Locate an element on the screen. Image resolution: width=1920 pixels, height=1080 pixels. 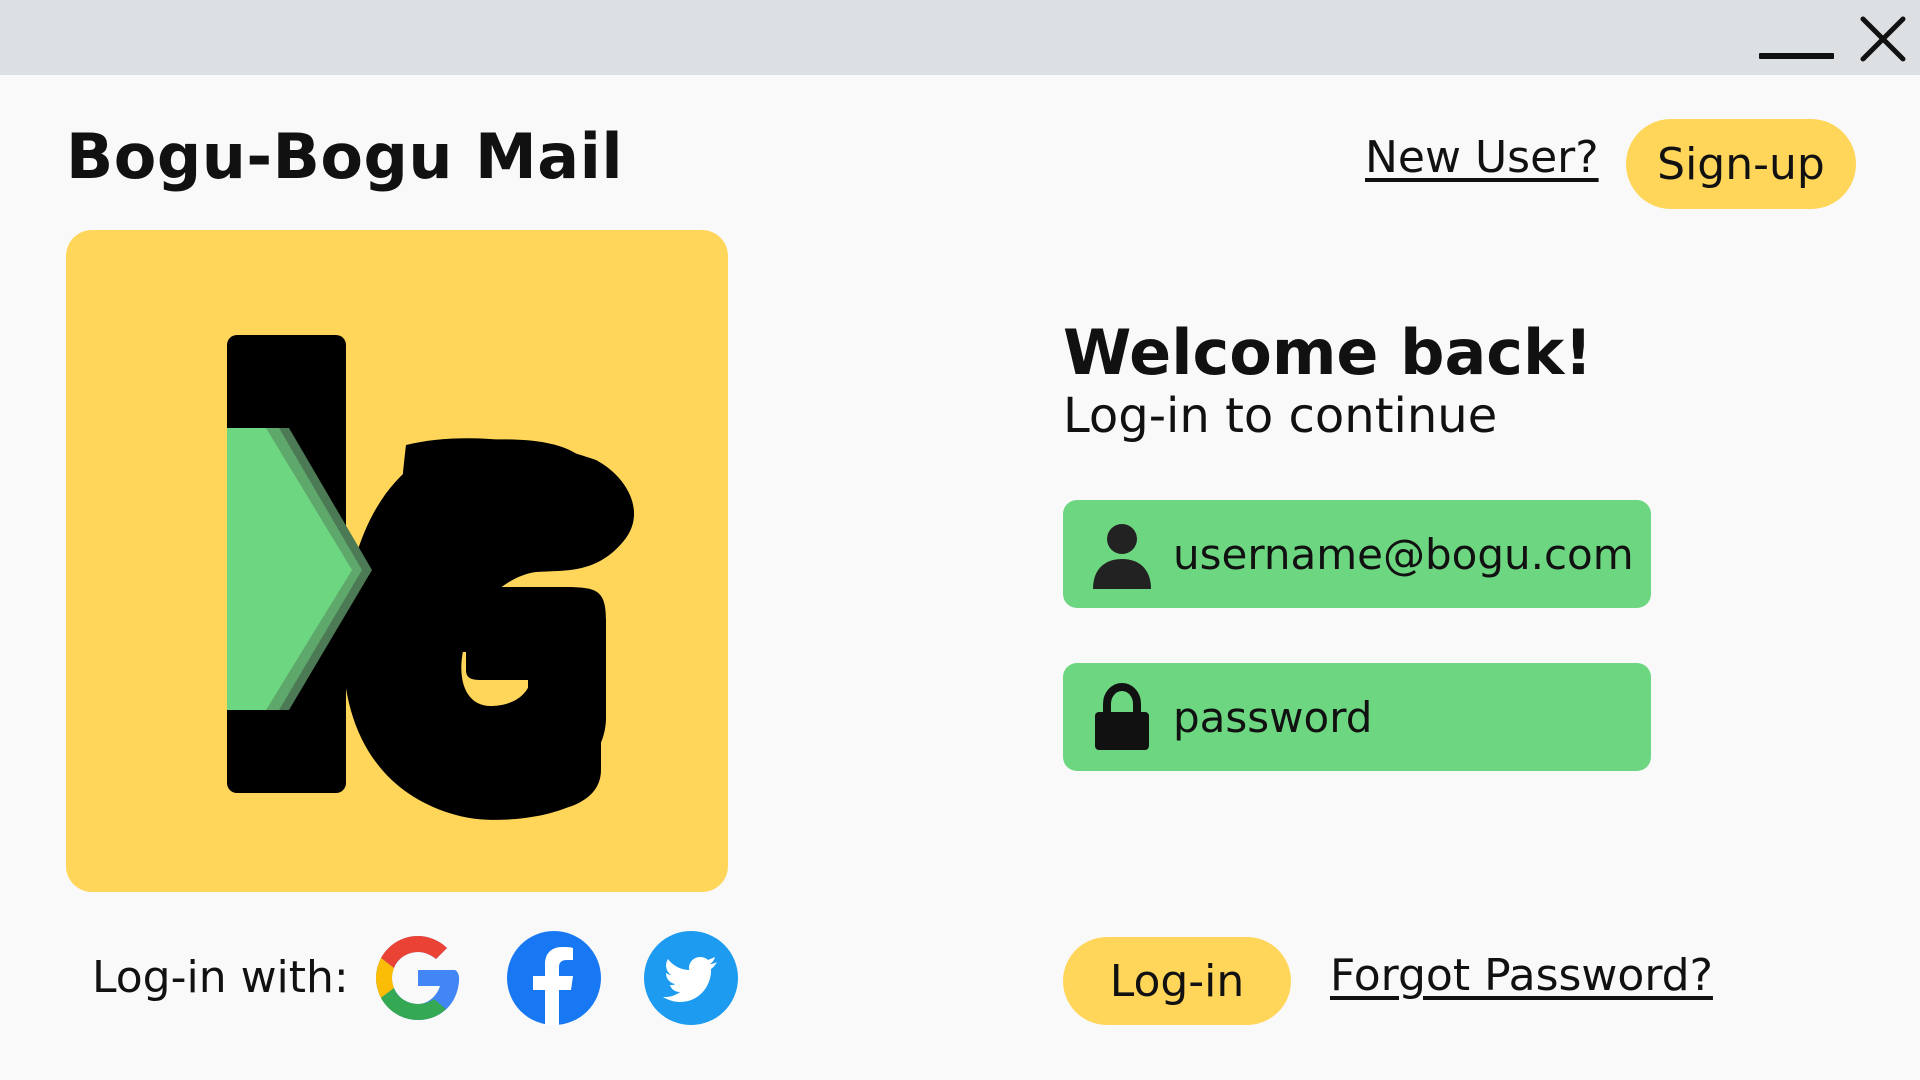
password-input is located at coordinates (1408, 717).